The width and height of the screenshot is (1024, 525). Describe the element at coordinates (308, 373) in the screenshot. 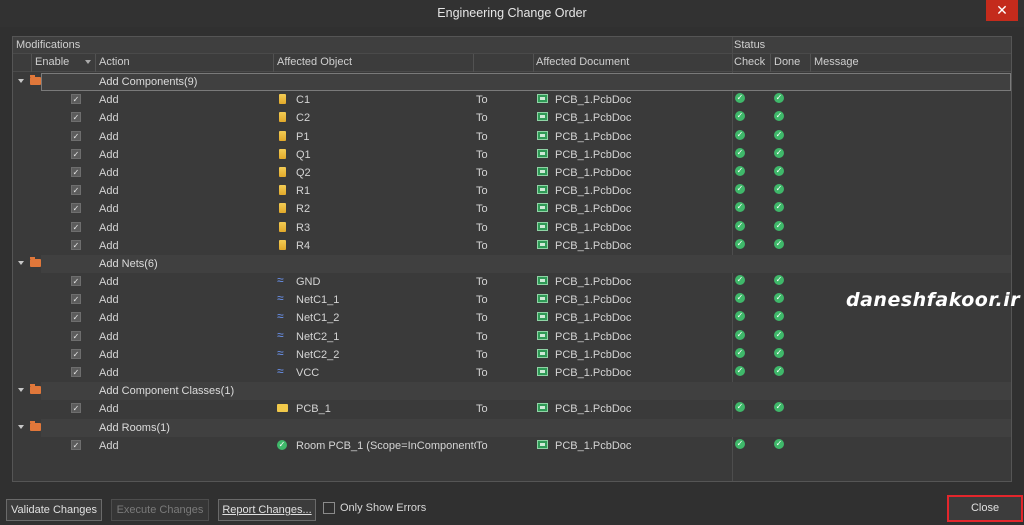

I see `affected-object-cell: VCC` at that location.